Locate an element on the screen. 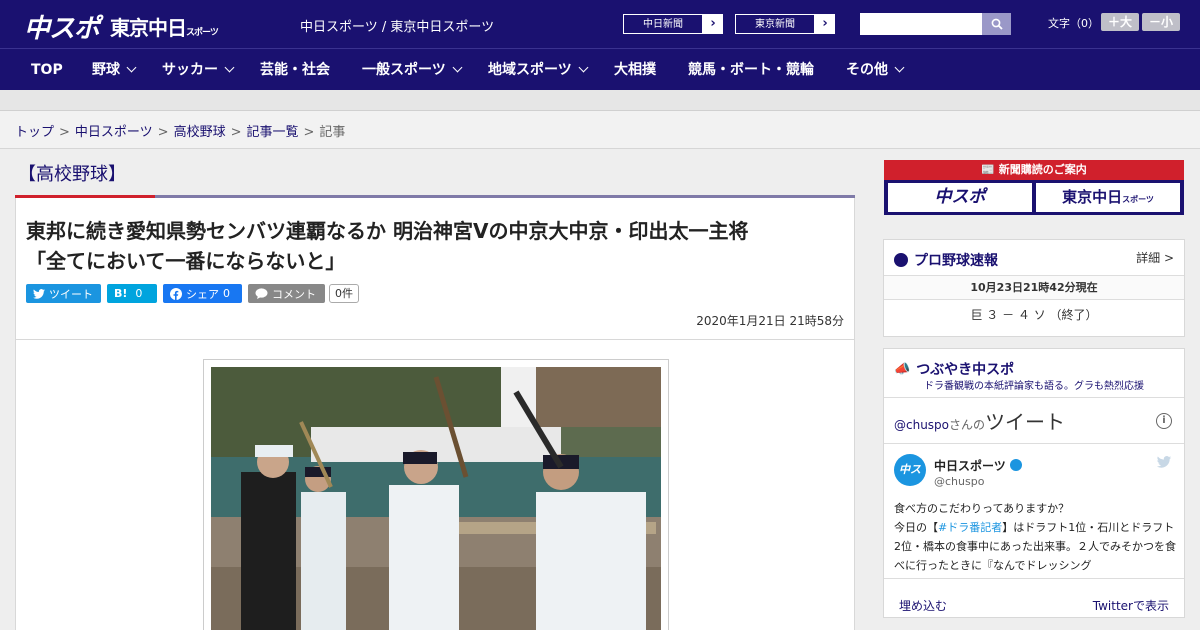 This screenshot has width=1200, height=630. timeline-handle: @chuspo is located at coordinates (921, 425).